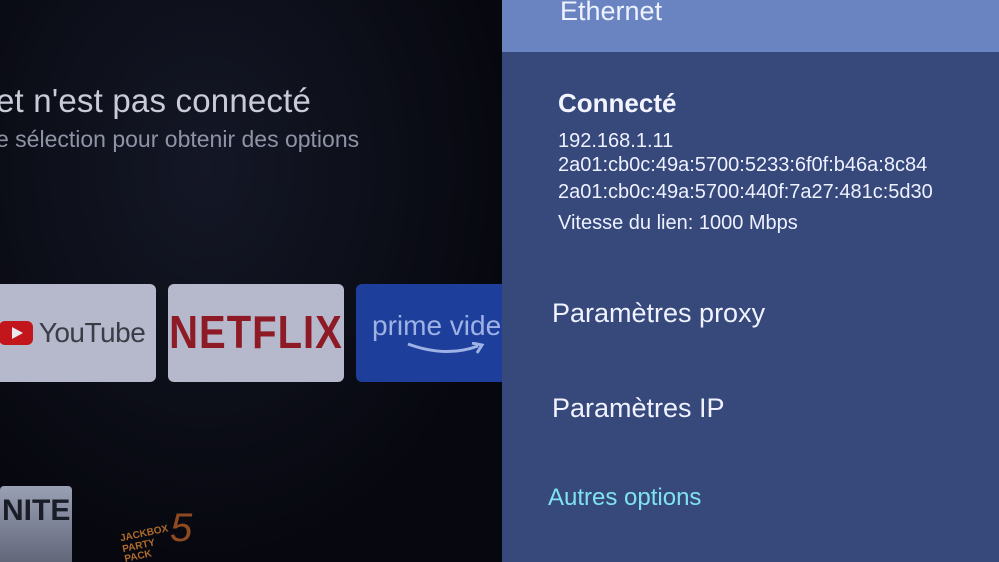 The image size is (999, 562). I want to click on ipv4-address: 192.168.1.11, so click(616, 141).